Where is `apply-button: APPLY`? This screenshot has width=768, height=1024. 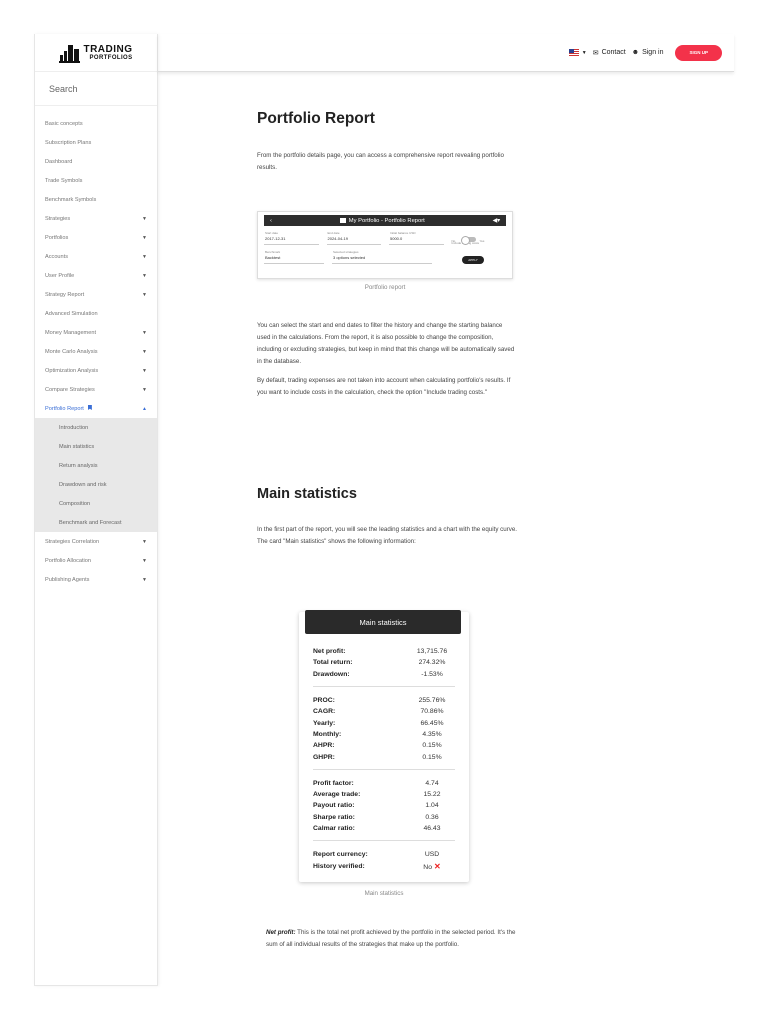 apply-button: APPLY is located at coordinates (473, 260).